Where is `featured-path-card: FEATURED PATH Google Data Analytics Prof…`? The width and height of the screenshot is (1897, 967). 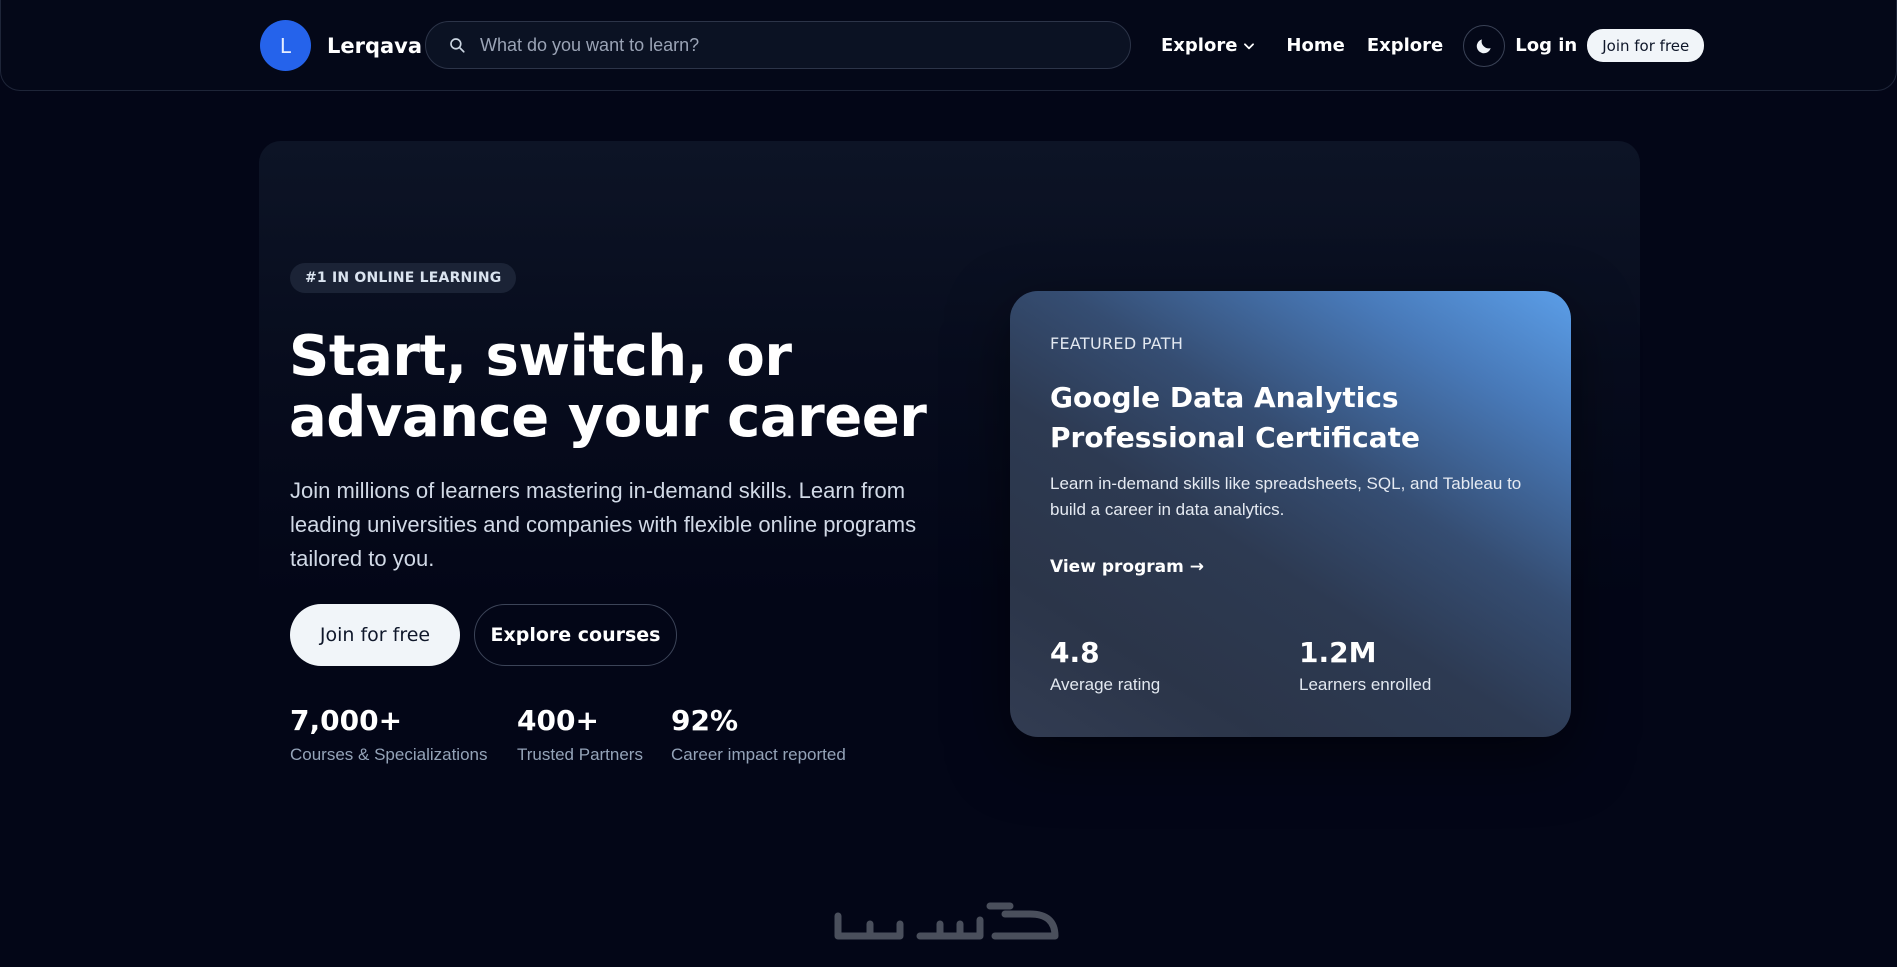
featured-path-card: FEATURED PATH Google Data Analytics Prof… is located at coordinates (1290, 514).